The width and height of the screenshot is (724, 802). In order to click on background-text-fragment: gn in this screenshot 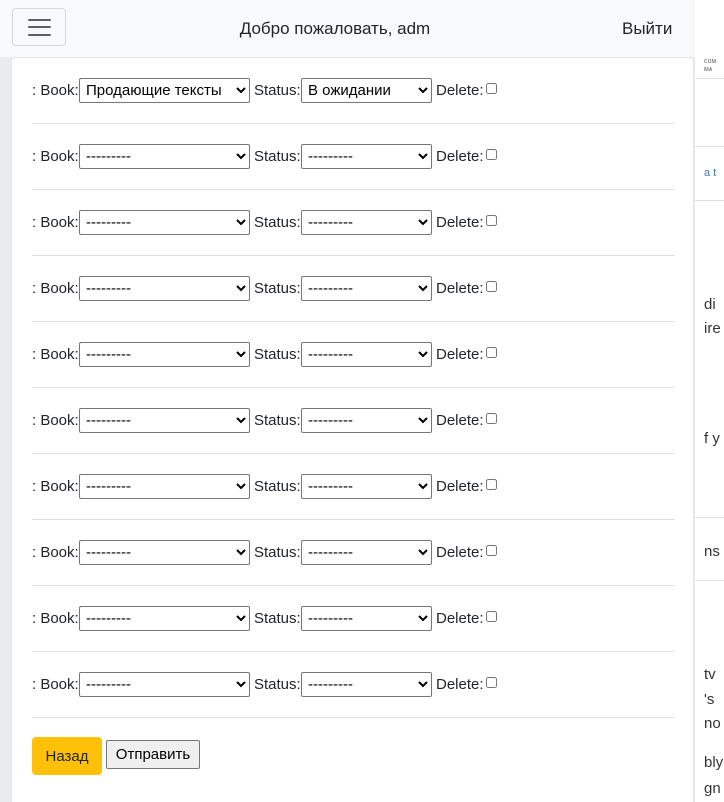, I will do `click(712, 788)`.